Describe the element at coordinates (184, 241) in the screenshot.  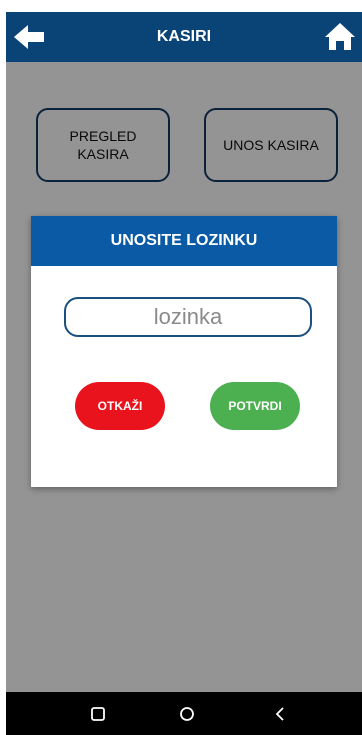
I see `dialog-title: UNOSITE LOZINKU` at that location.